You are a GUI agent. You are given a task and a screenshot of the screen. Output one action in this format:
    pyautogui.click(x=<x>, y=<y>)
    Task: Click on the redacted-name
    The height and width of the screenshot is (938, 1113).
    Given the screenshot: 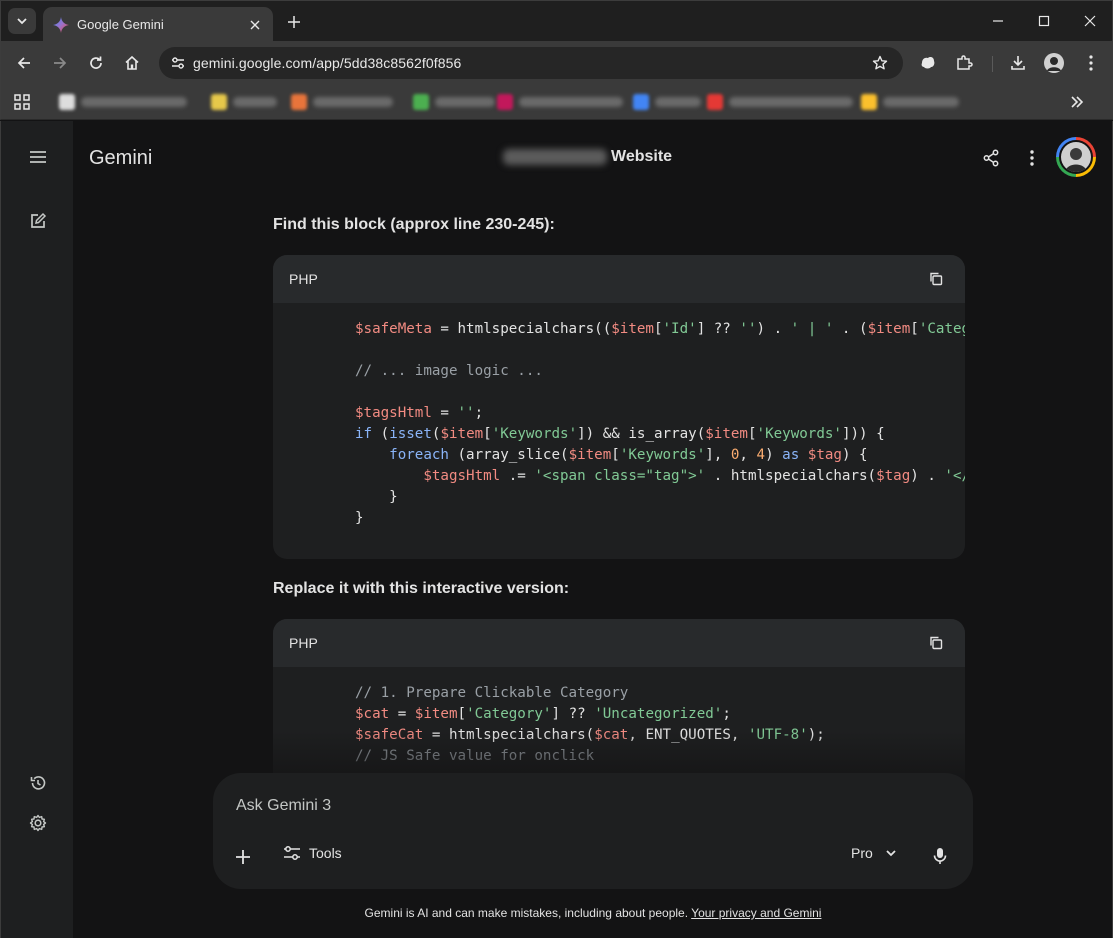 What is the action you would take?
    pyautogui.click(x=555, y=157)
    